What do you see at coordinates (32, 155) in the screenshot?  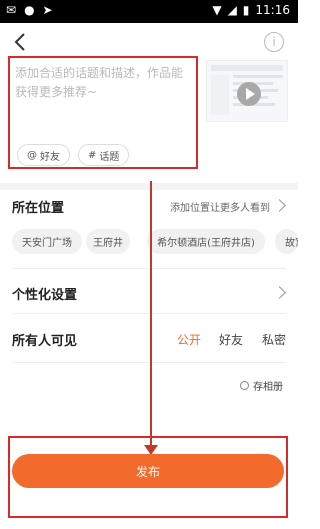 I see `at-icon: @` at bounding box center [32, 155].